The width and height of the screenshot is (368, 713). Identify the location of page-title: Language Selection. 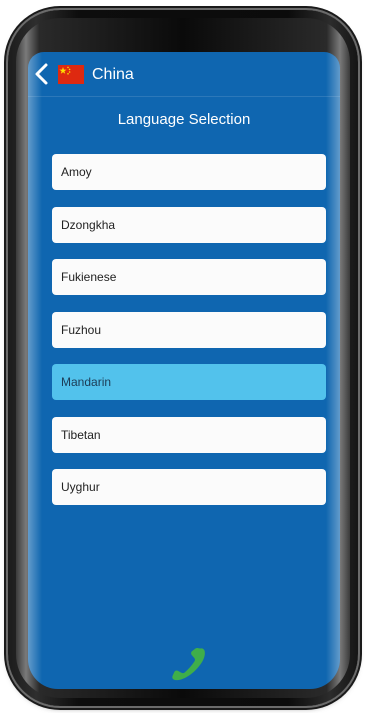
(184, 119).